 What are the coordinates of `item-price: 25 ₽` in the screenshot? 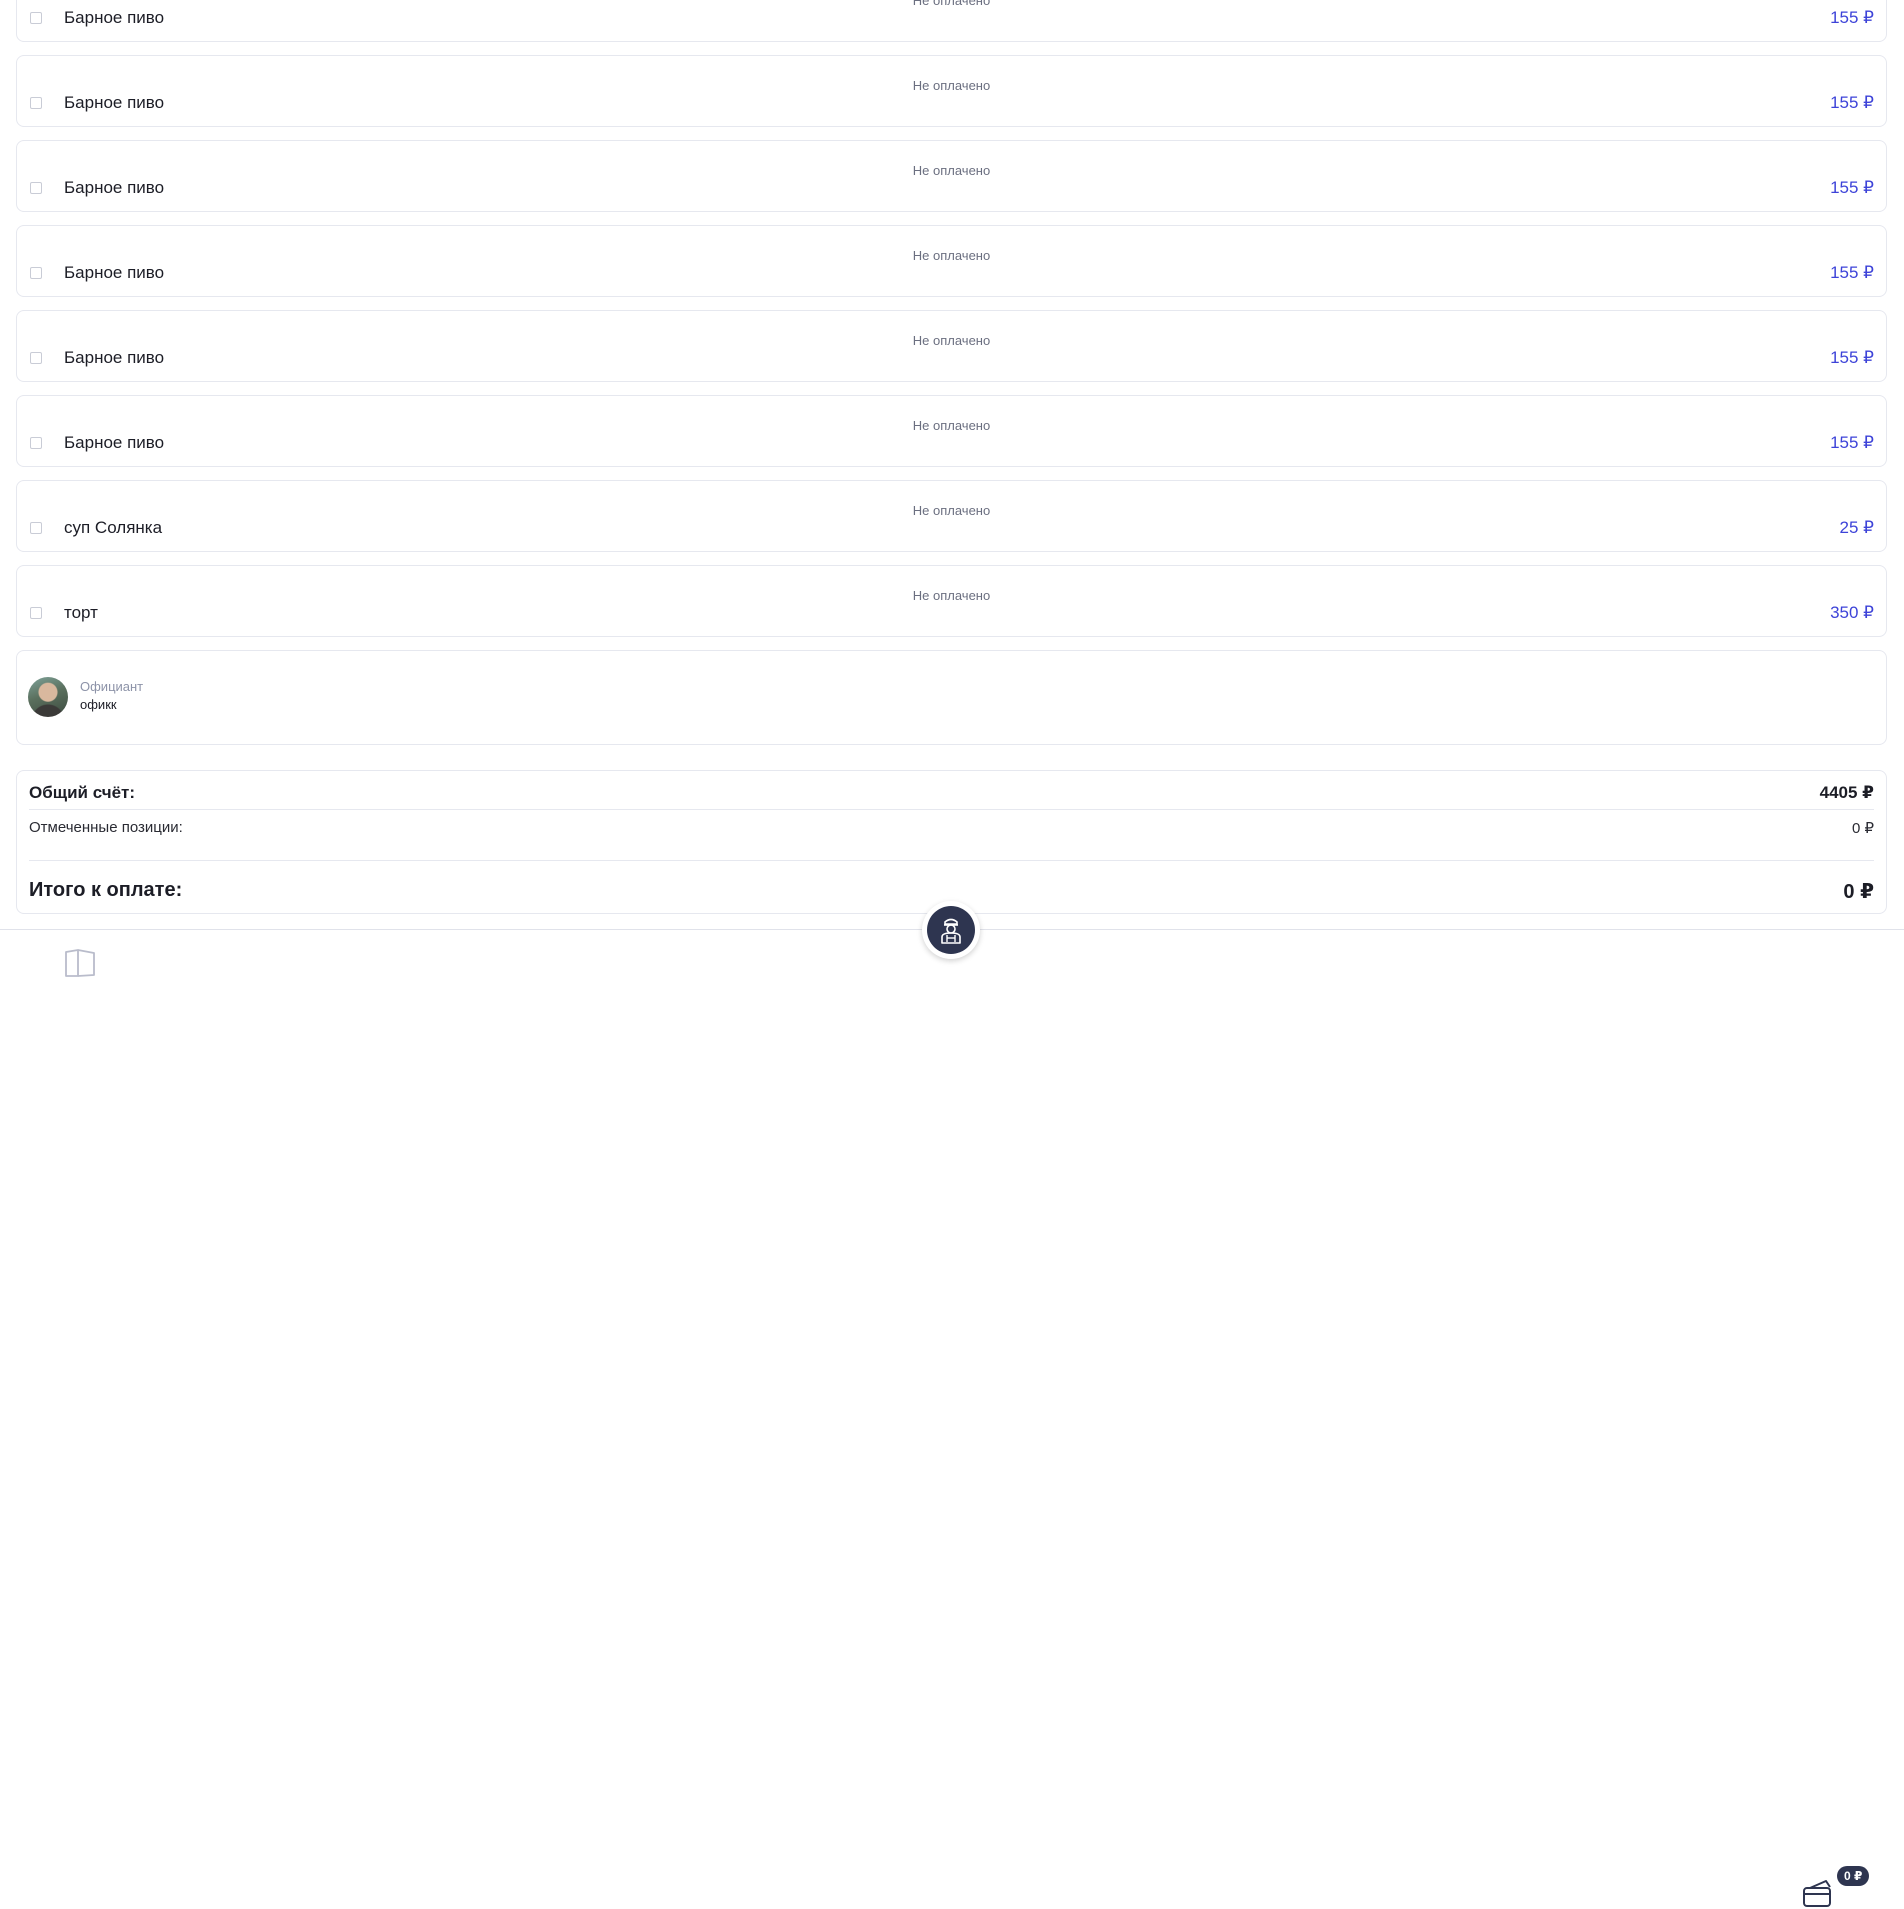 It's located at (1856, 527).